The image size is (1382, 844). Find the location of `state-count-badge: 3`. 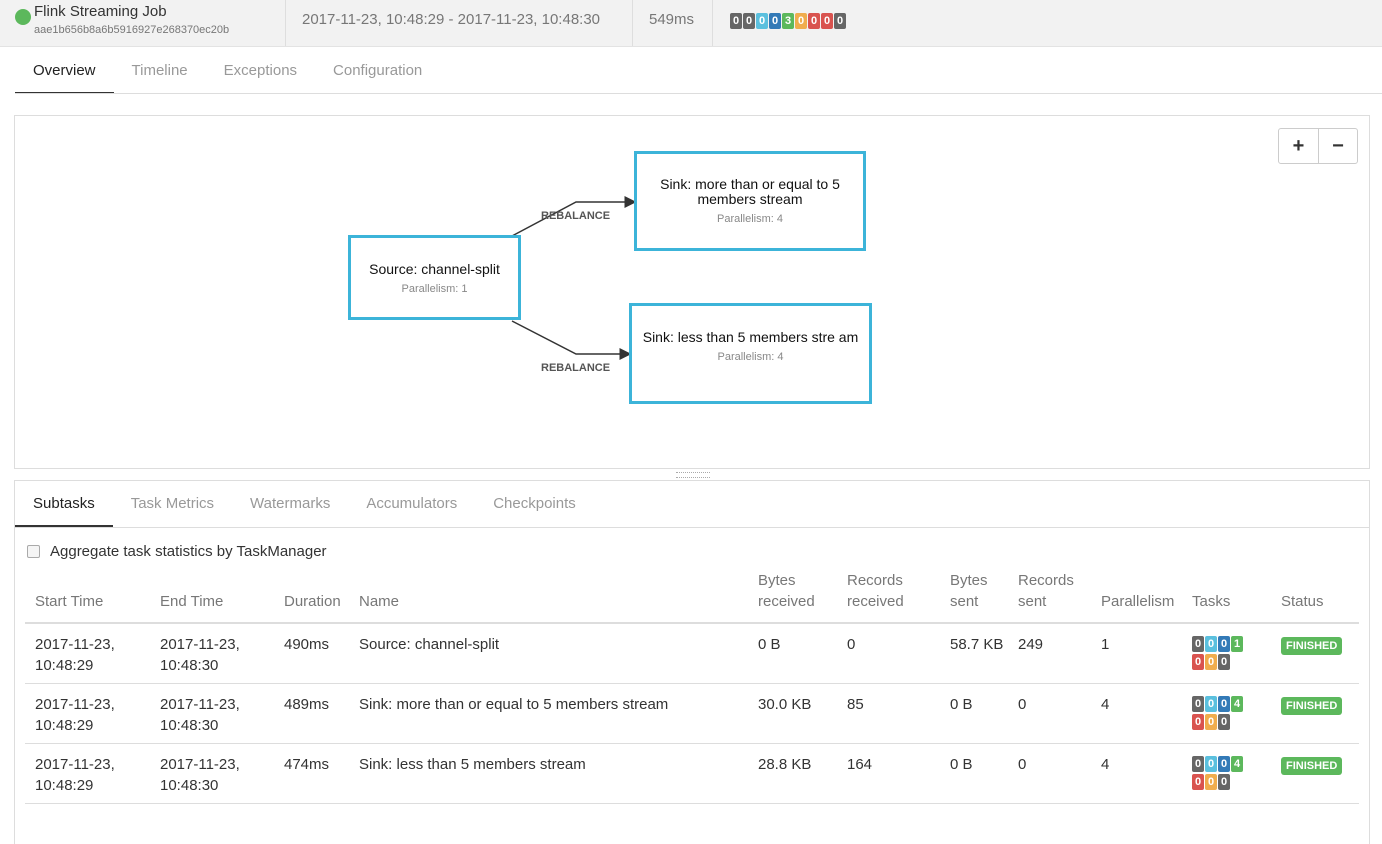

state-count-badge: 3 is located at coordinates (788, 21).